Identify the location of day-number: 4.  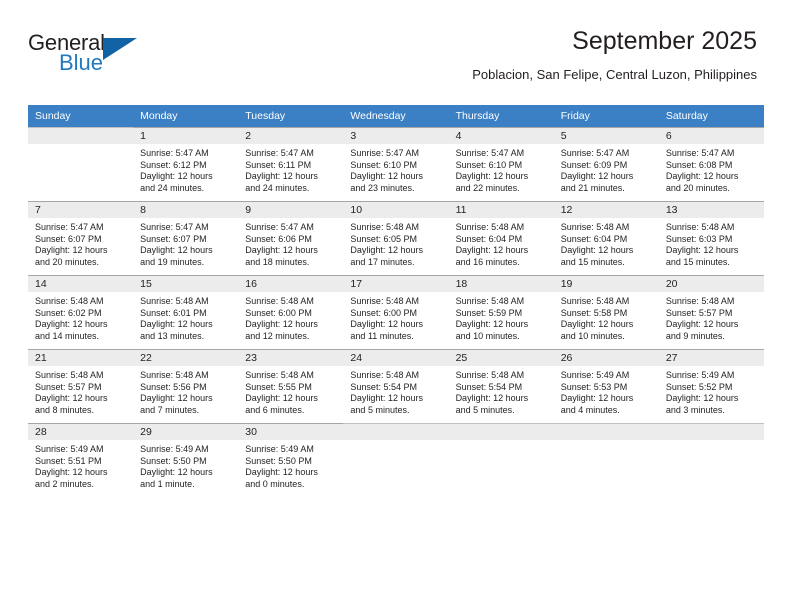
(501, 136).